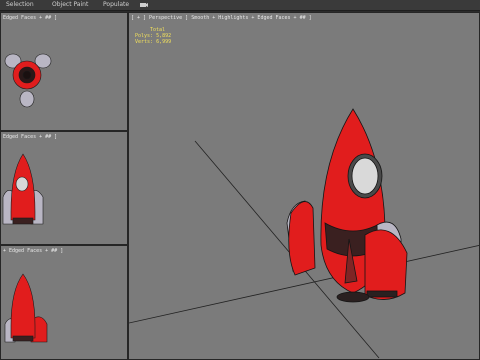 This screenshot has height=360, width=480. Describe the element at coordinates (28, 80) in the screenshot. I see `rocket-top-view` at that location.